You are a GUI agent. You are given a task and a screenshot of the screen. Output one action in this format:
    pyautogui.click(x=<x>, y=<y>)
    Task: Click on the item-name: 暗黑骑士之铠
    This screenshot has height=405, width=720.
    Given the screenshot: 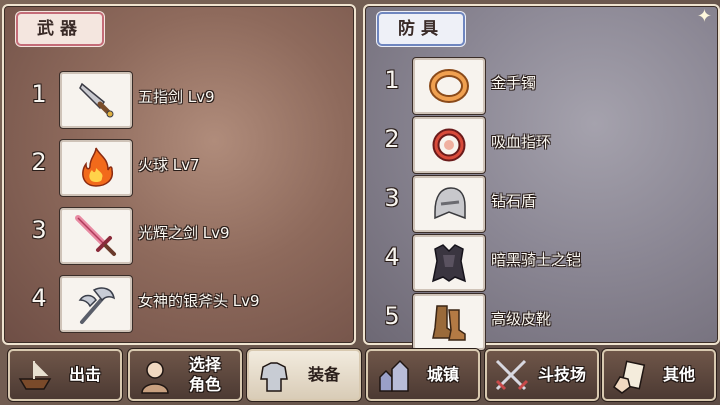 What is the action you would take?
    pyautogui.click(x=536, y=260)
    